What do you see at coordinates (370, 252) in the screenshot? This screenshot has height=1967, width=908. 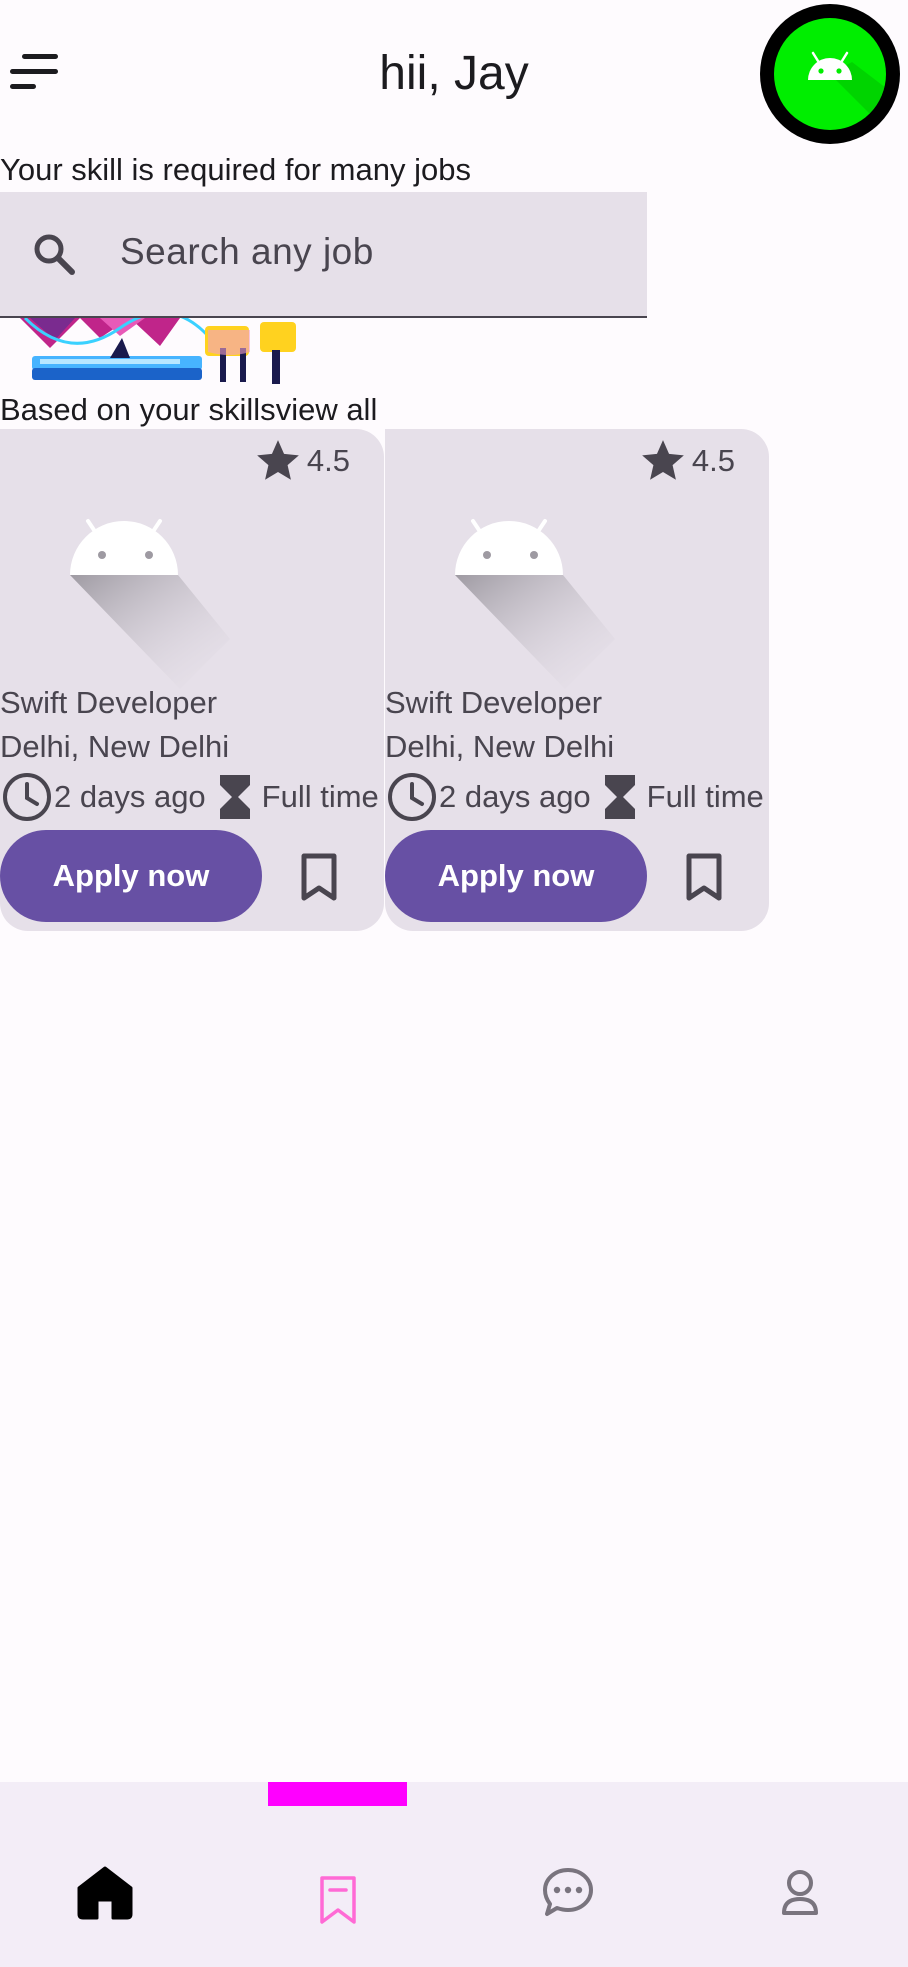 I see `search-input` at bounding box center [370, 252].